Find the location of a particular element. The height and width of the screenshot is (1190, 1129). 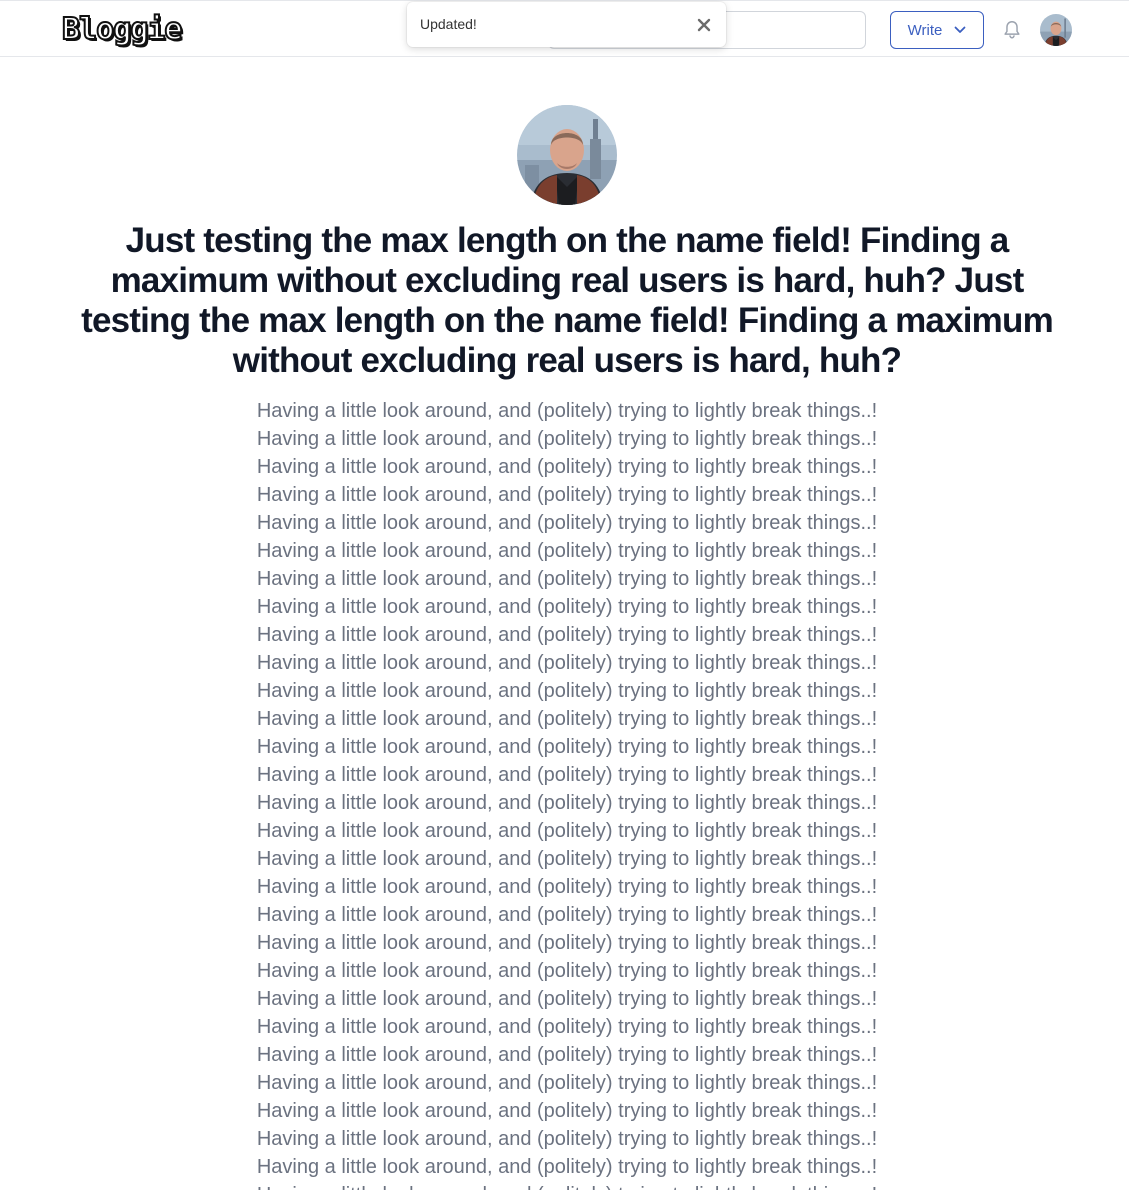

chevron-down-icon is located at coordinates (960, 29).